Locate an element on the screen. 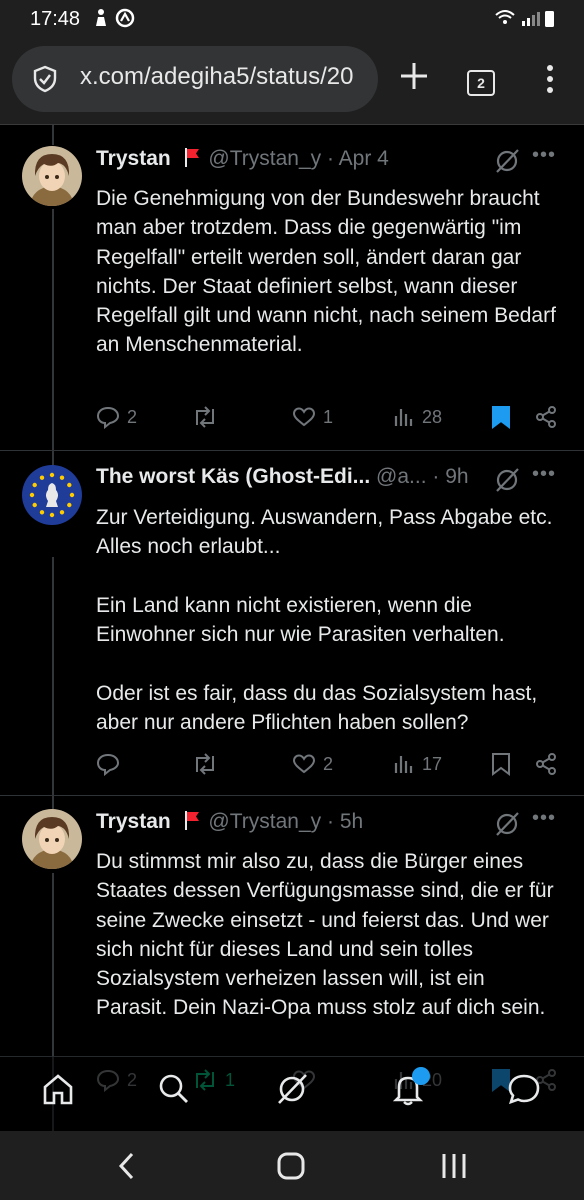 This screenshot has height=1200, width=584. status-notification-icons is located at coordinates (115, 21).